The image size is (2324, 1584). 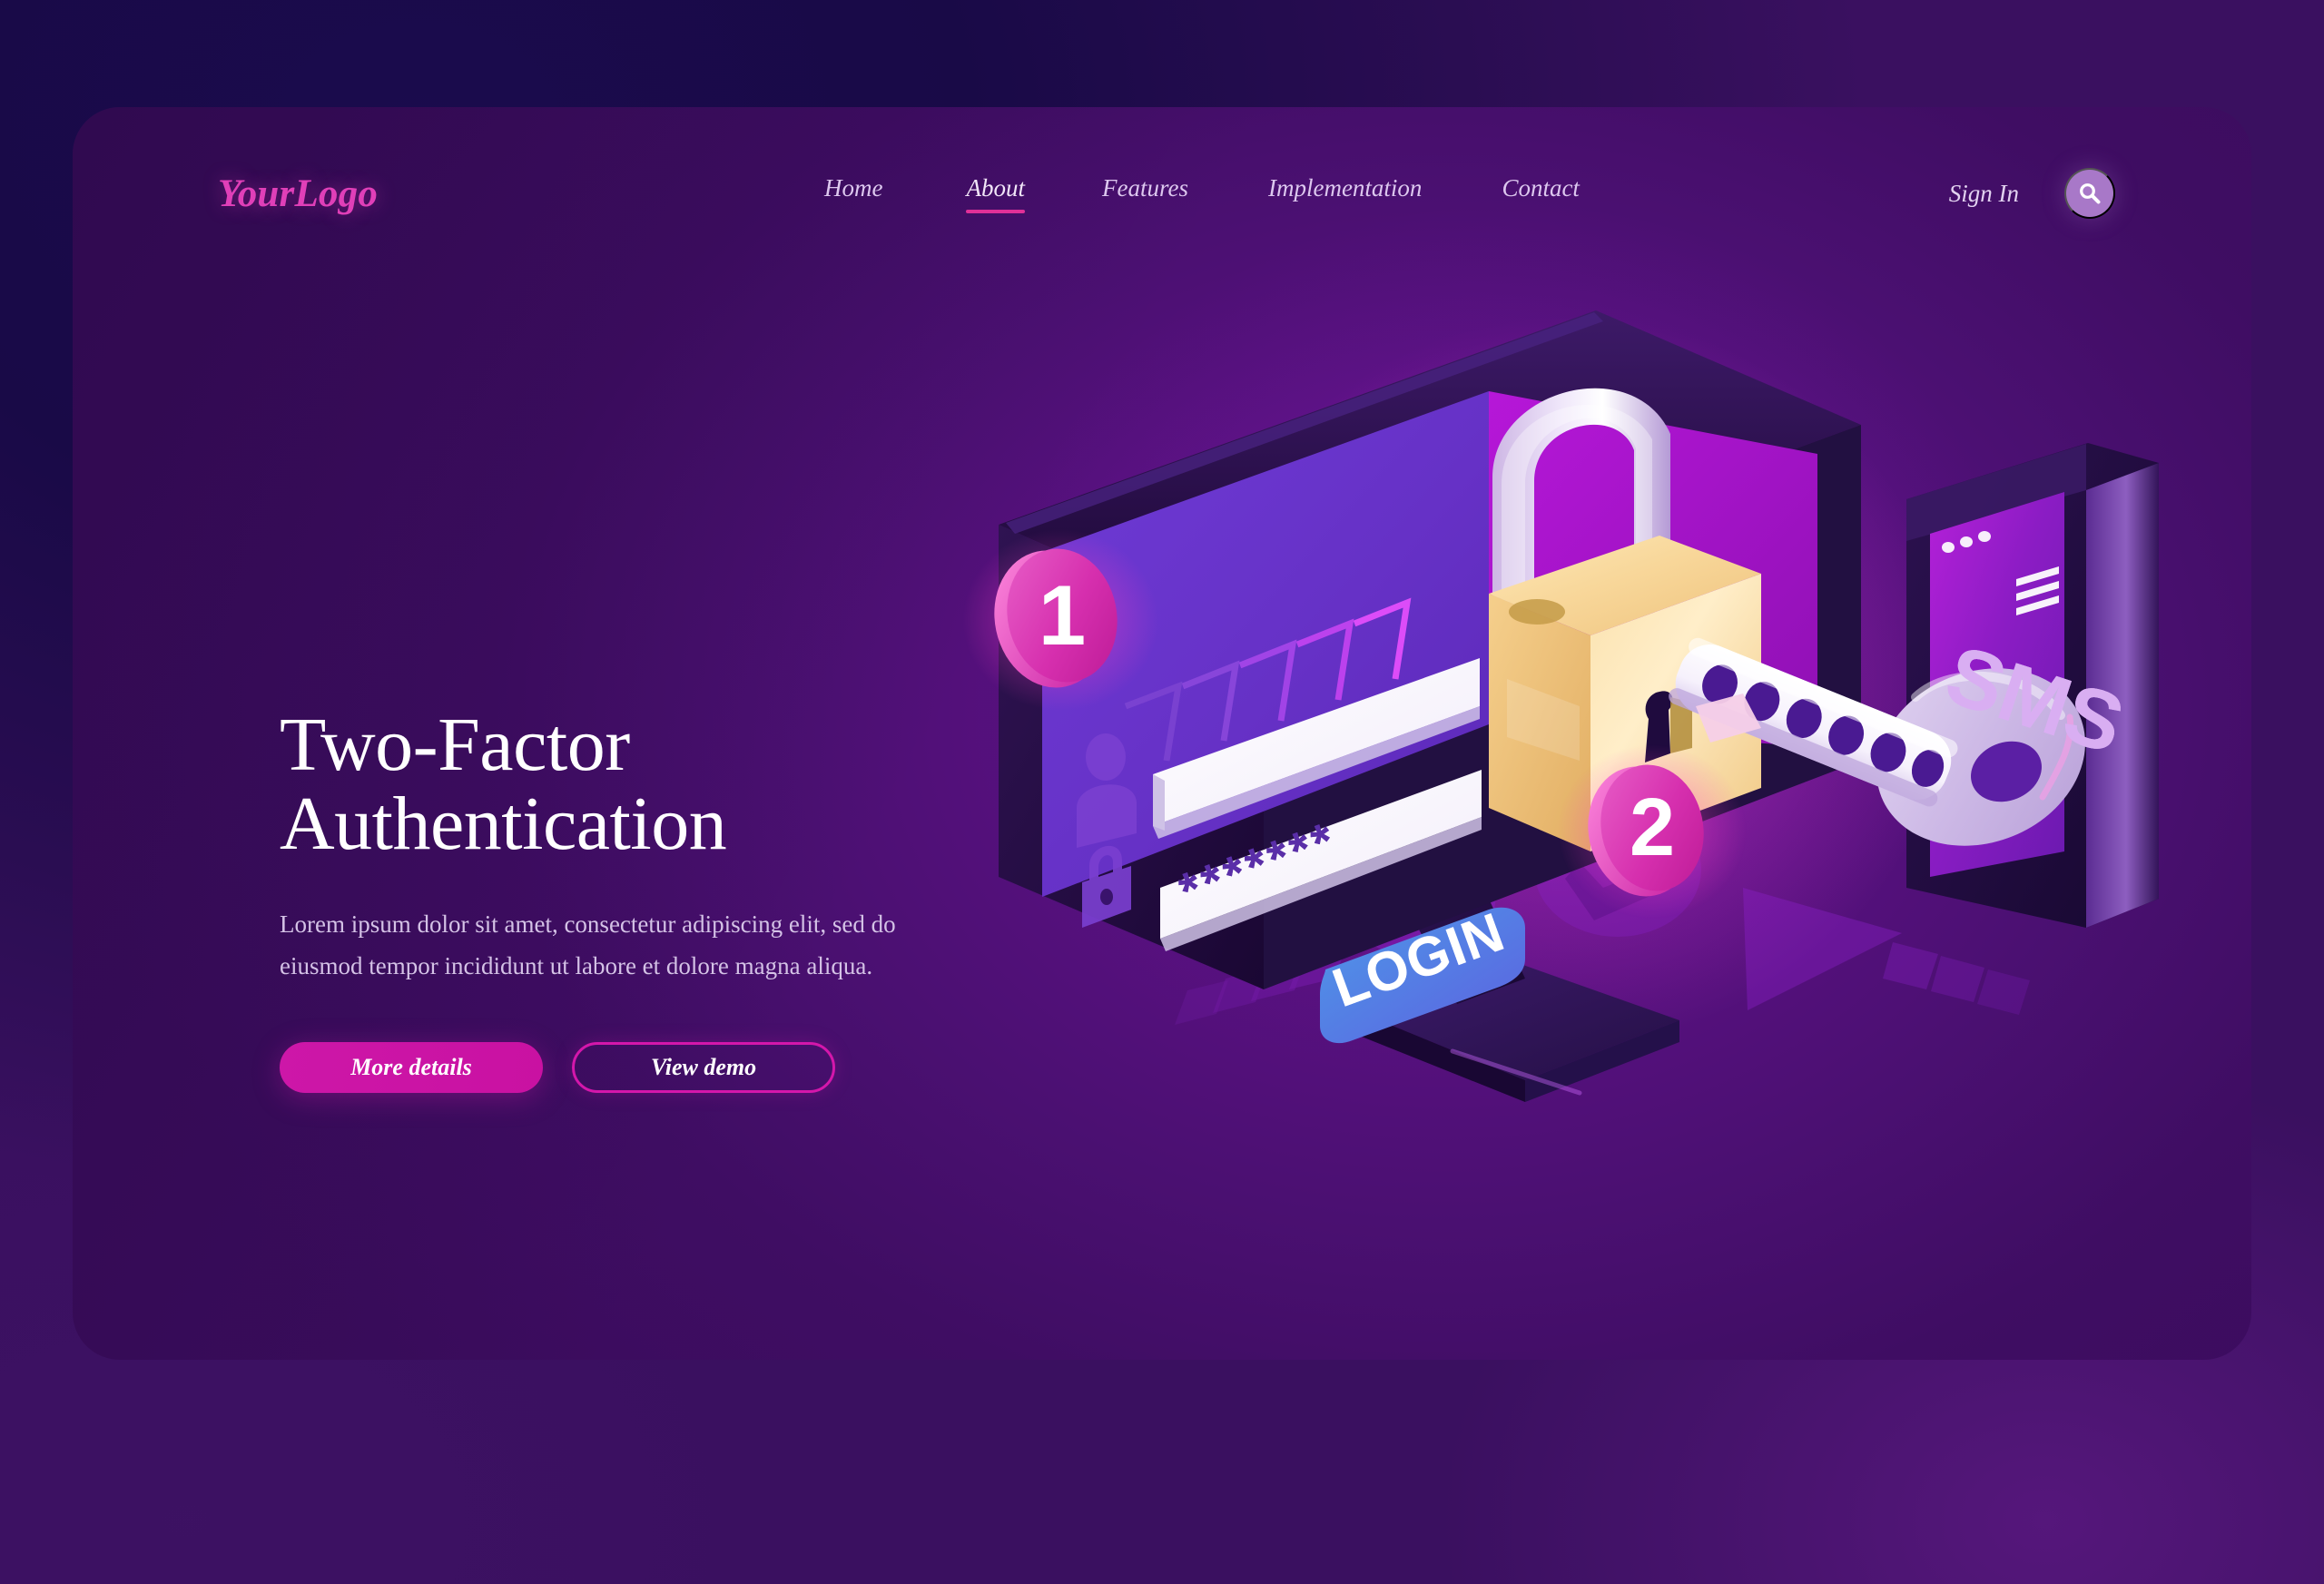 I want to click on header-actions: Sign In, so click(x=2032, y=193).